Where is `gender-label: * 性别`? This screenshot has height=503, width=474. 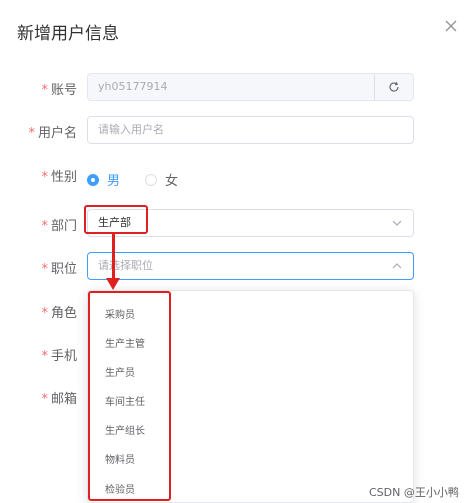 gender-label: * 性别 is located at coordinates (59, 177).